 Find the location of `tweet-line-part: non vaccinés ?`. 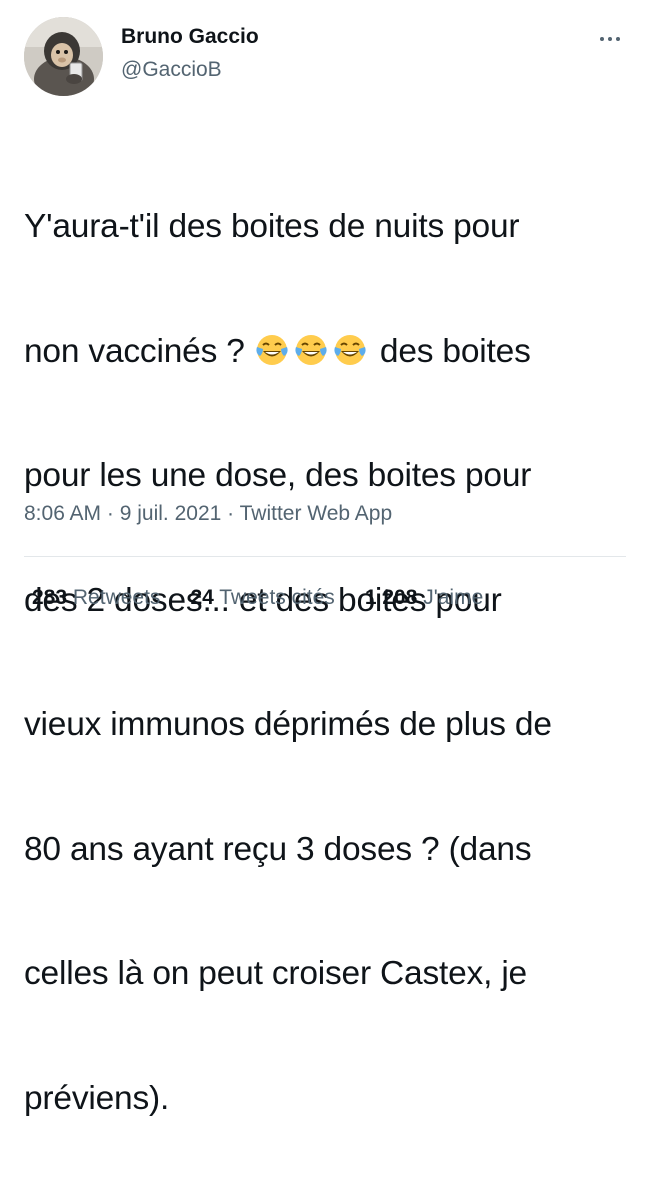

tweet-line-part: non vaccinés ? is located at coordinates (134, 351).